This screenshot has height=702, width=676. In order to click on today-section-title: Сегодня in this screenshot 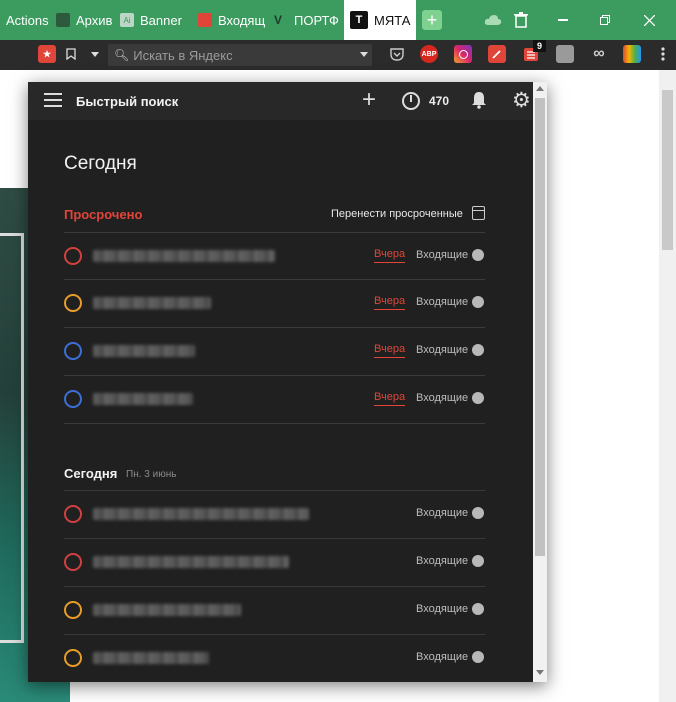, I will do `click(91, 473)`.